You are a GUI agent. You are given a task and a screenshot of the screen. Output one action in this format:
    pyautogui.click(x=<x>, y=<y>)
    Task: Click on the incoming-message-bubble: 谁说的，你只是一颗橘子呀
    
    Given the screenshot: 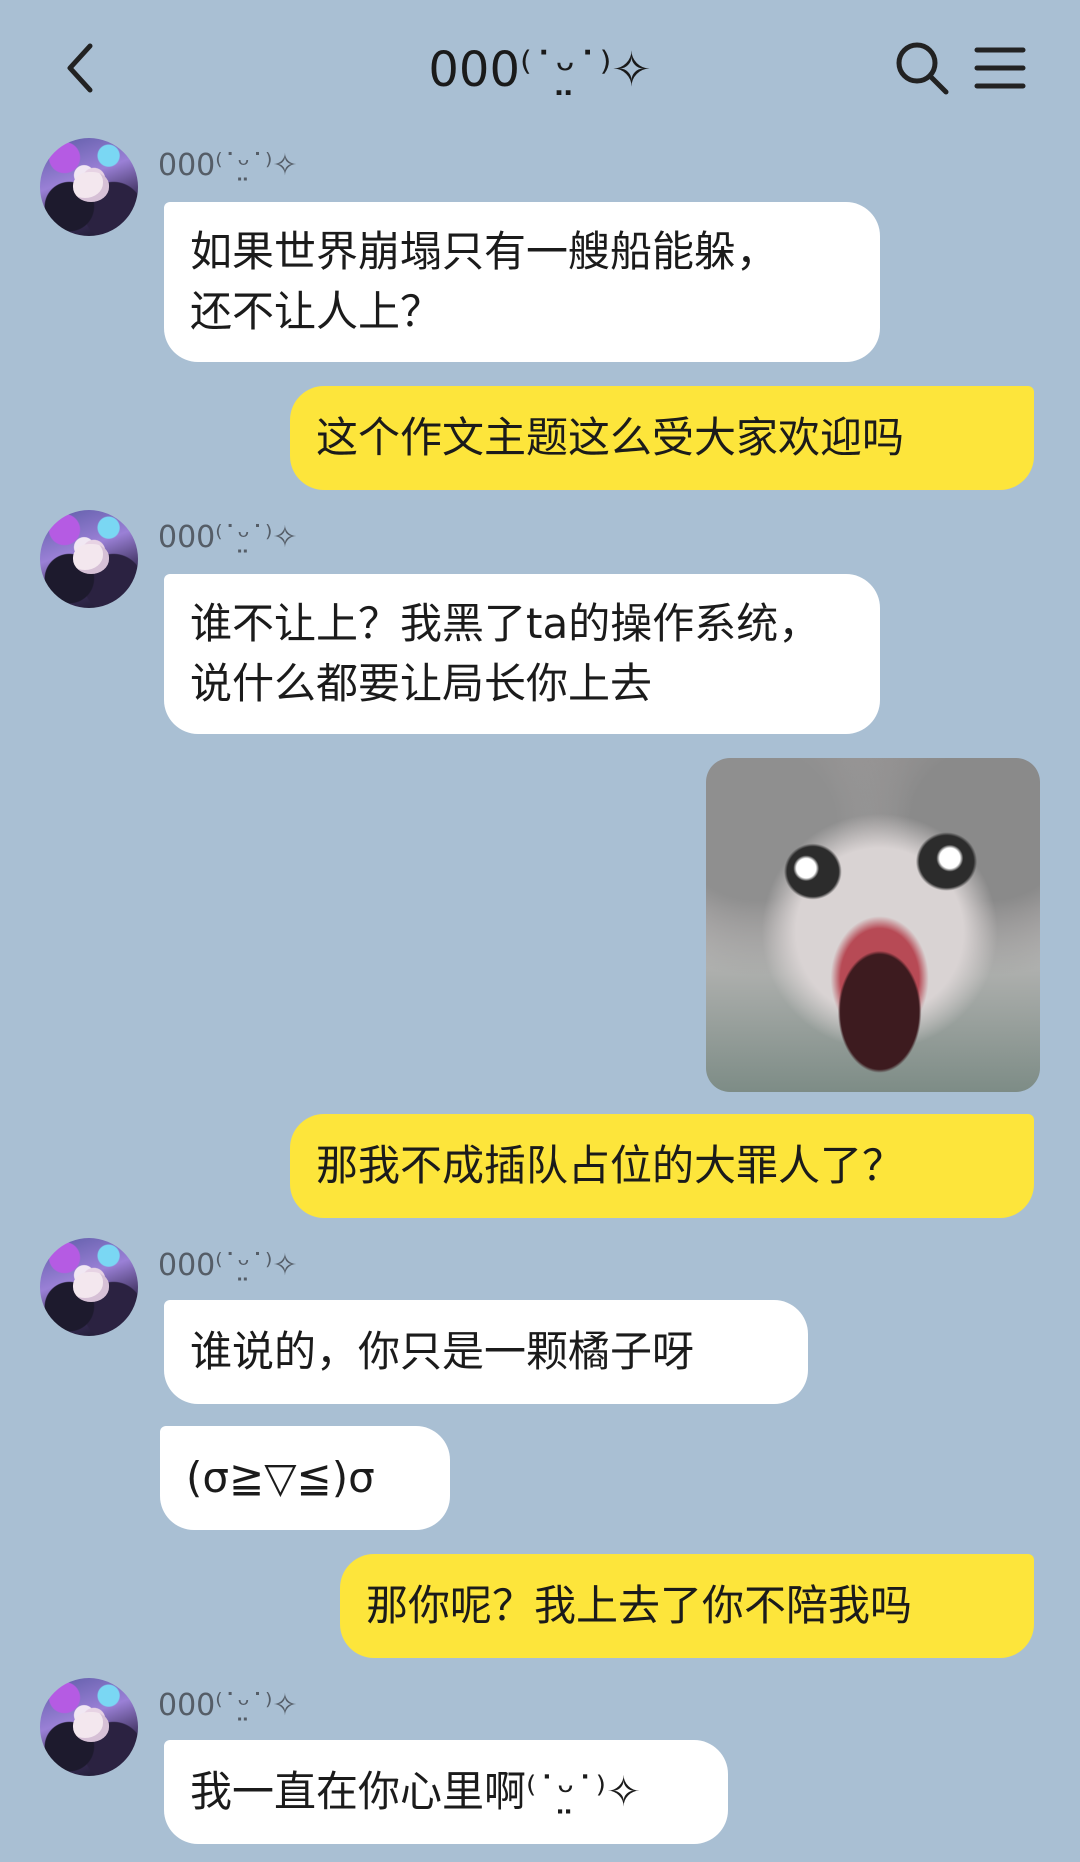 What is the action you would take?
    pyautogui.click(x=486, y=1352)
    